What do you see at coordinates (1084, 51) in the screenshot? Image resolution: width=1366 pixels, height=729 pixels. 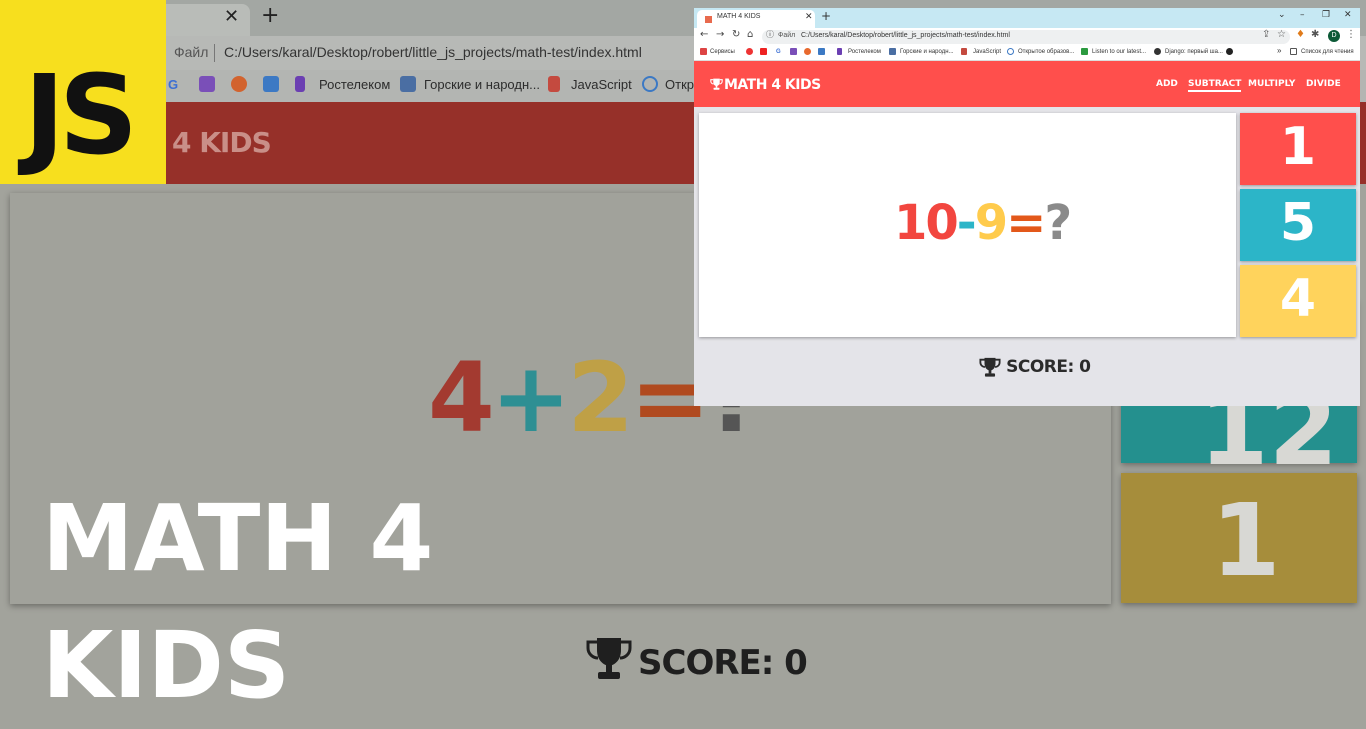 I see `listen-icon` at bounding box center [1084, 51].